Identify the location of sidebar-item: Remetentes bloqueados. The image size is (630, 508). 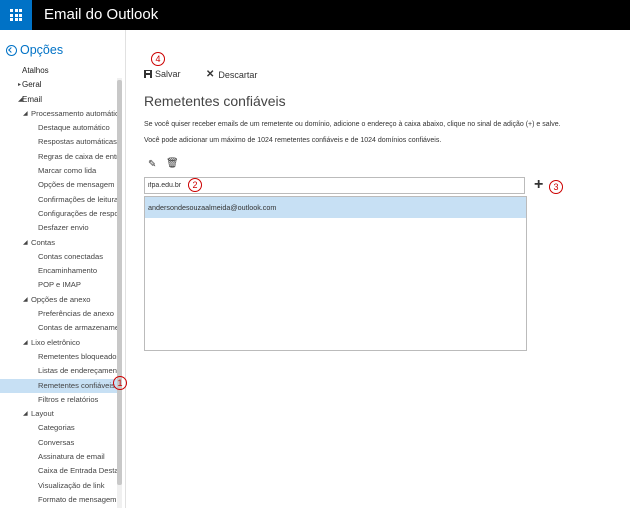
(59, 357).